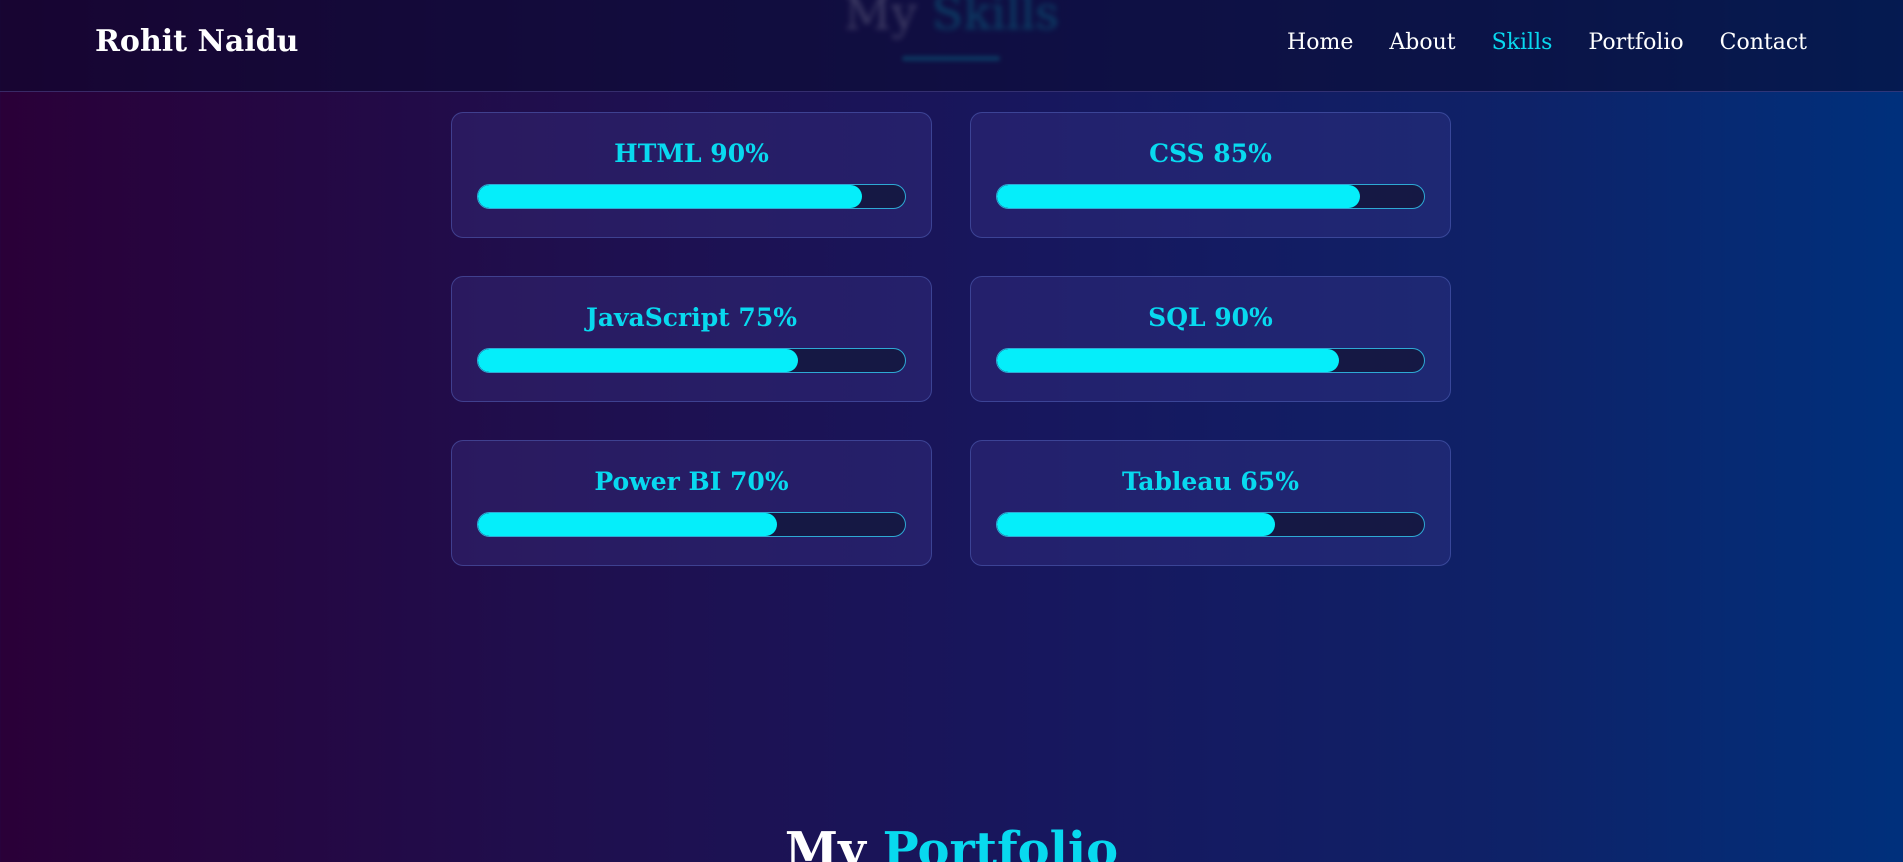 This screenshot has width=1903, height=862. Describe the element at coordinates (691, 339) in the screenshot. I see `skill-card-javascript: JavaScript 75%` at that location.